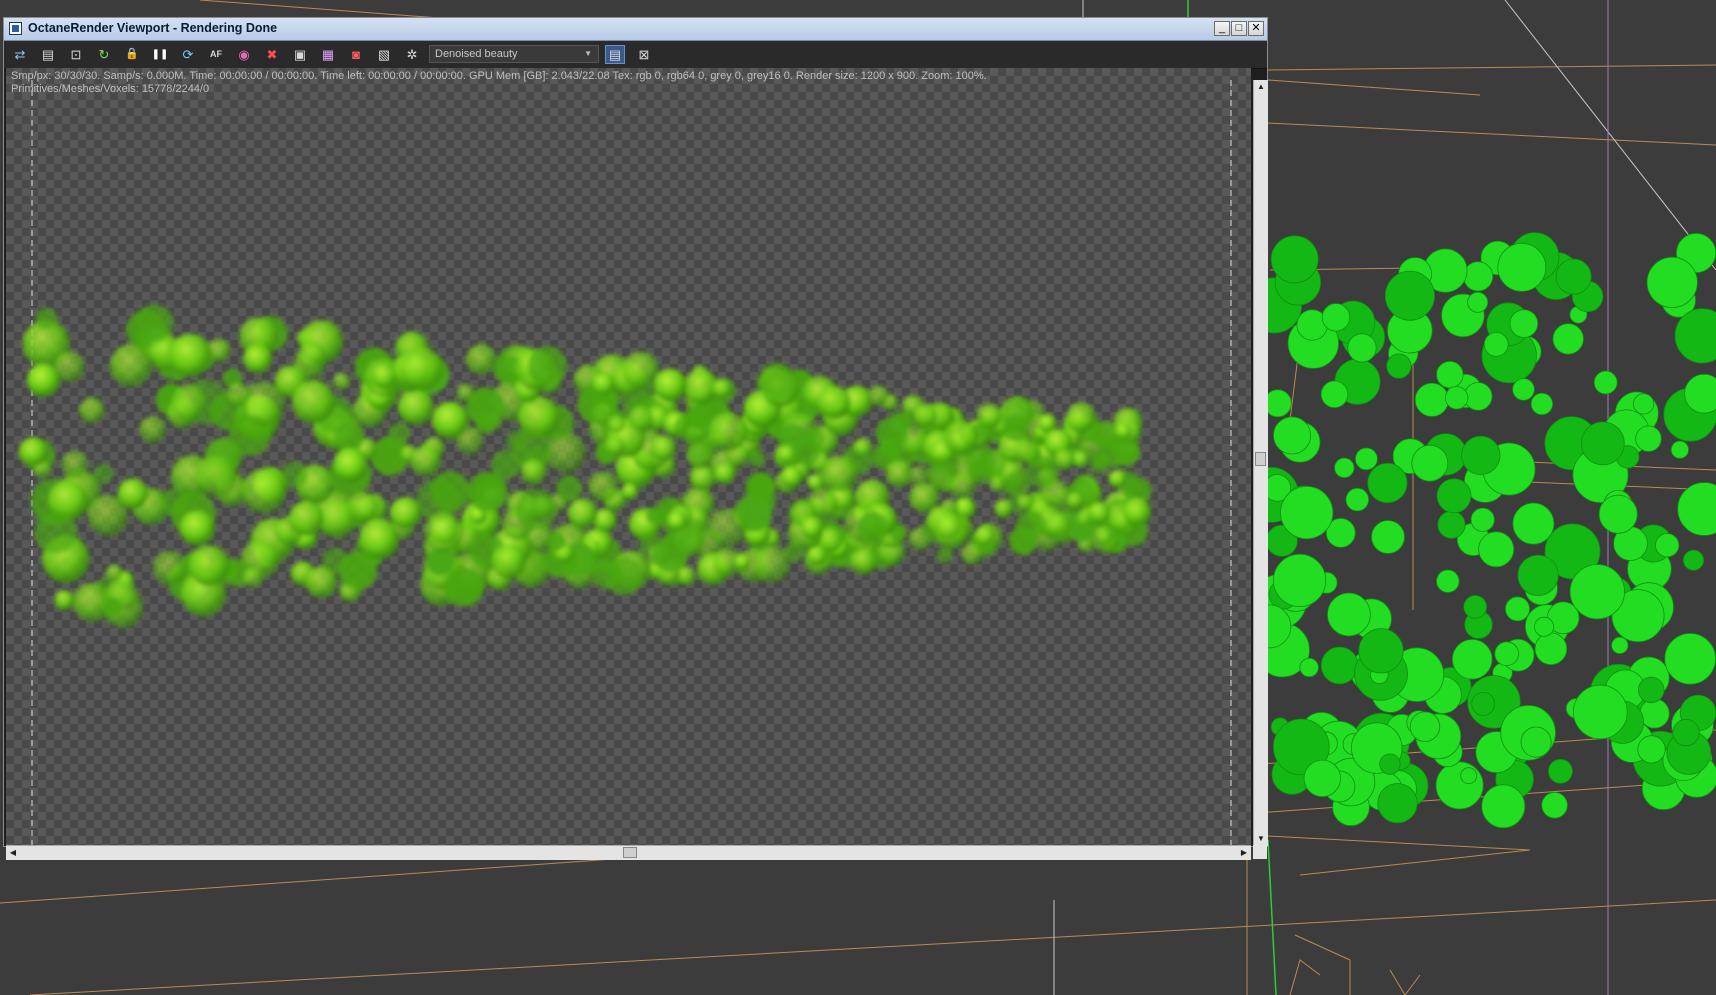  Describe the element at coordinates (1239, 28) in the screenshot. I see `maximize-button: □` at that location.